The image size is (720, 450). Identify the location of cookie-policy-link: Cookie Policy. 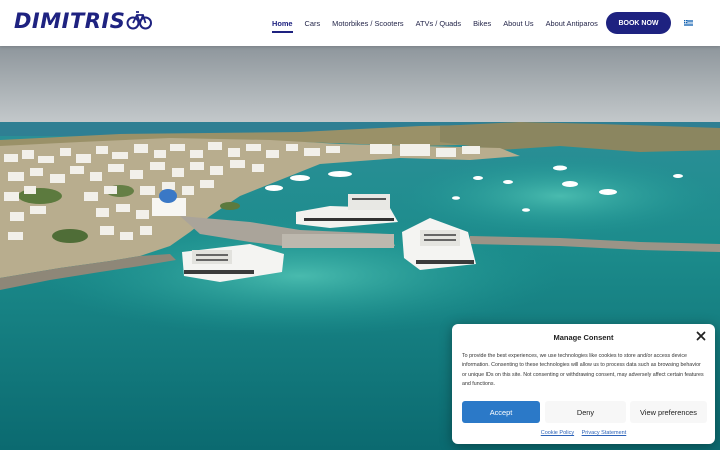
(557, 433).